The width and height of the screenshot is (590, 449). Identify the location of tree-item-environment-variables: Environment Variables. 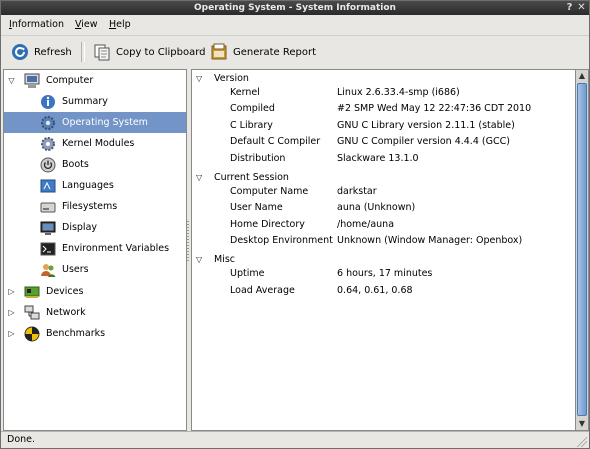
(95, 248).